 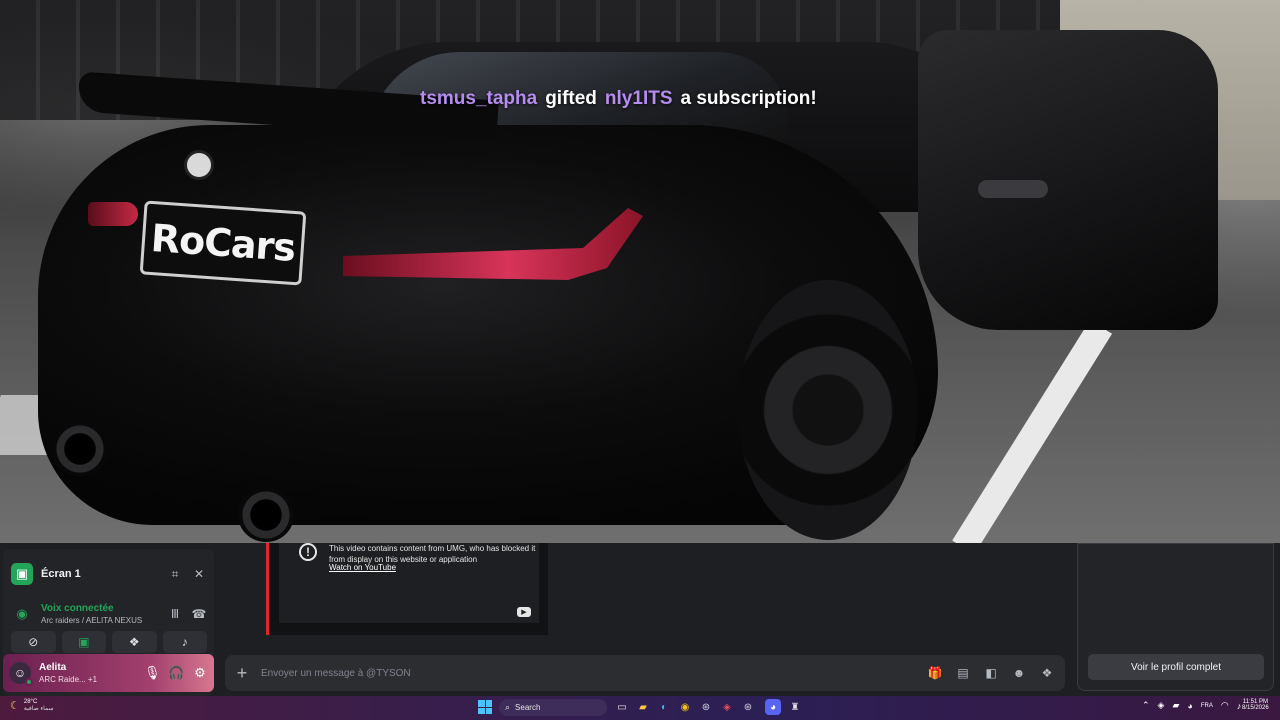 What do you see at coordinates (199, 165) in the screenshot?
I see `car-badge-icon` at bounding box center [199, 165].